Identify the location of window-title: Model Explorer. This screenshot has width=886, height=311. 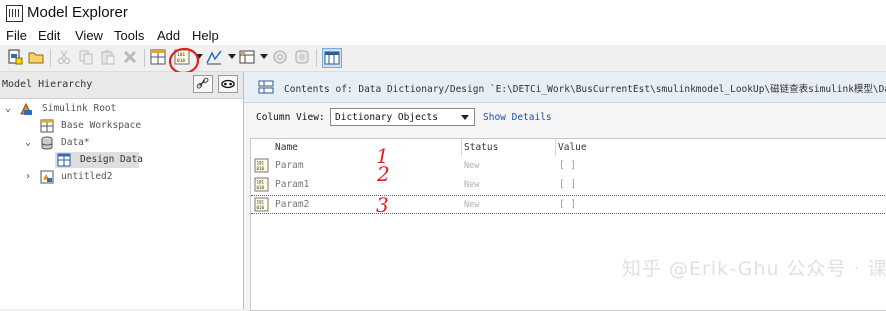
(77, 12).